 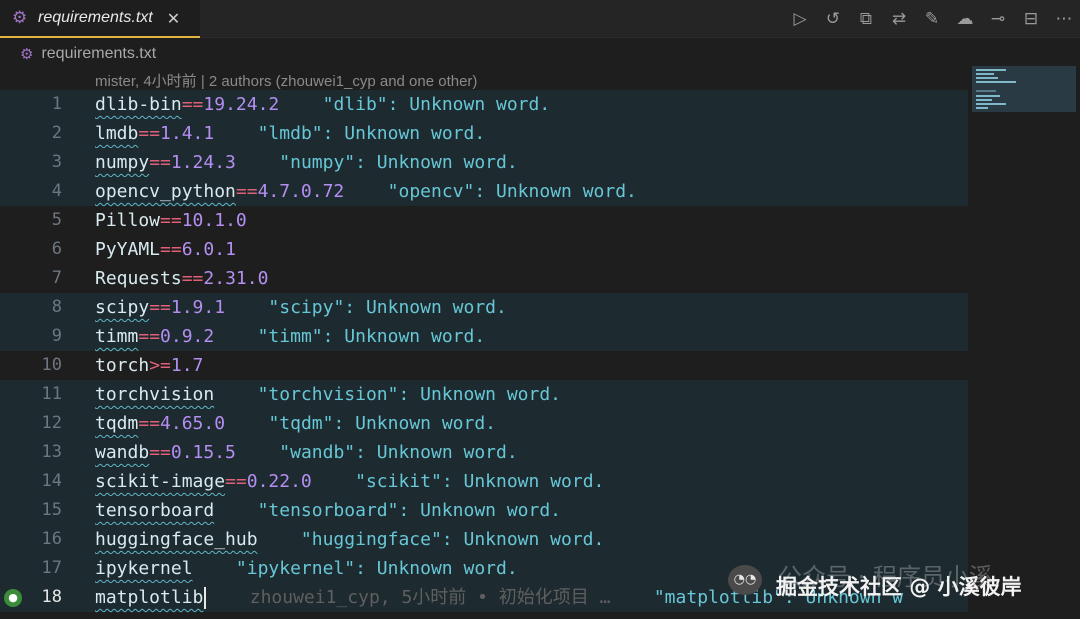 I want to click on code-content: timm==0.9.2 "timm": Unknown word., so click(x=290, y=336).